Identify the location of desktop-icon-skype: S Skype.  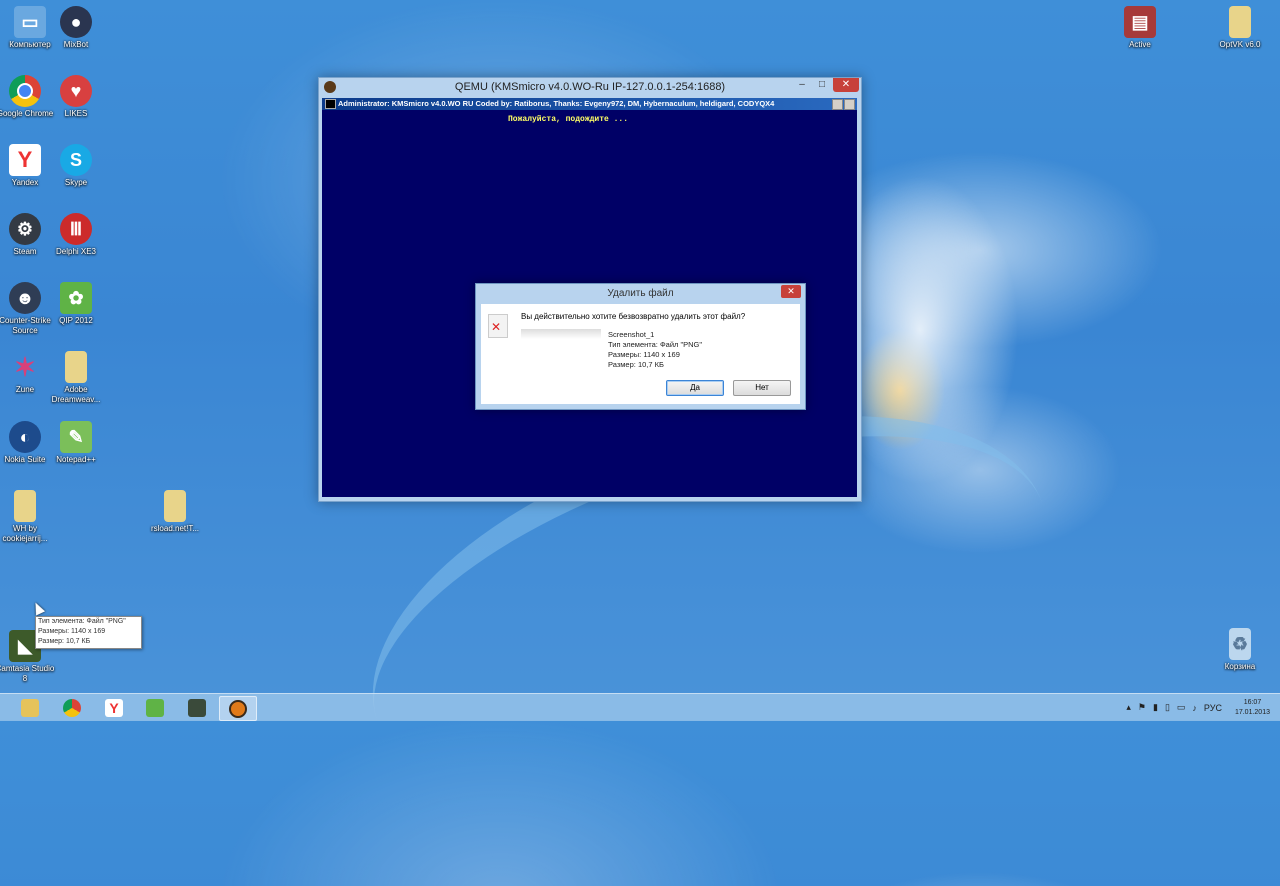
(76, 166).